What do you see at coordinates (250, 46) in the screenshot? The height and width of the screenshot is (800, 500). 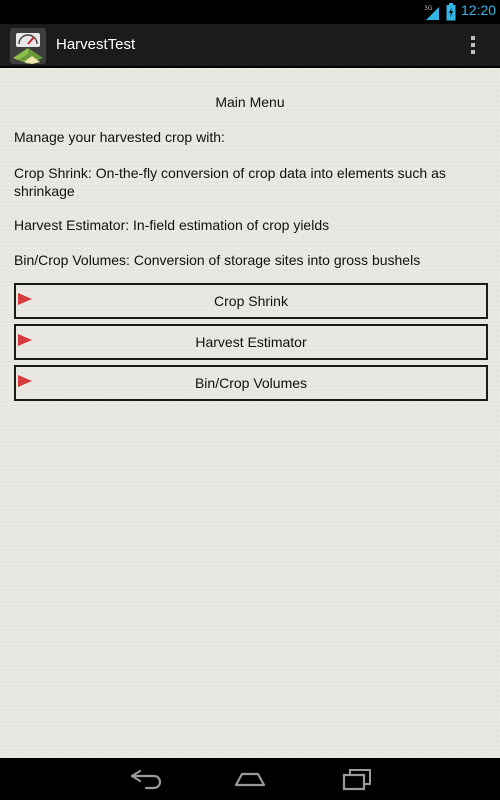 I see `action-bar: HarvestTest` at bounding box center [250, 46].